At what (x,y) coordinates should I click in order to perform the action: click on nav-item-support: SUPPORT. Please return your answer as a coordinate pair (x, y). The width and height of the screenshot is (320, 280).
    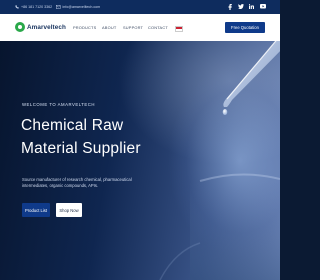
    Looking at the image, I should click on (133, 27).